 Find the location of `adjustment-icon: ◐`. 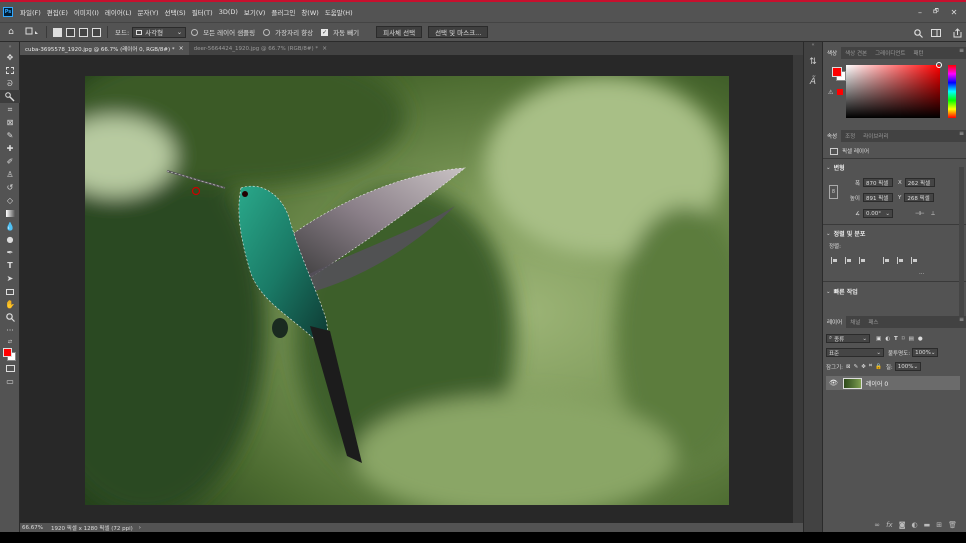

adjustment-icon: ◐ is located at coordinates (915, 525).